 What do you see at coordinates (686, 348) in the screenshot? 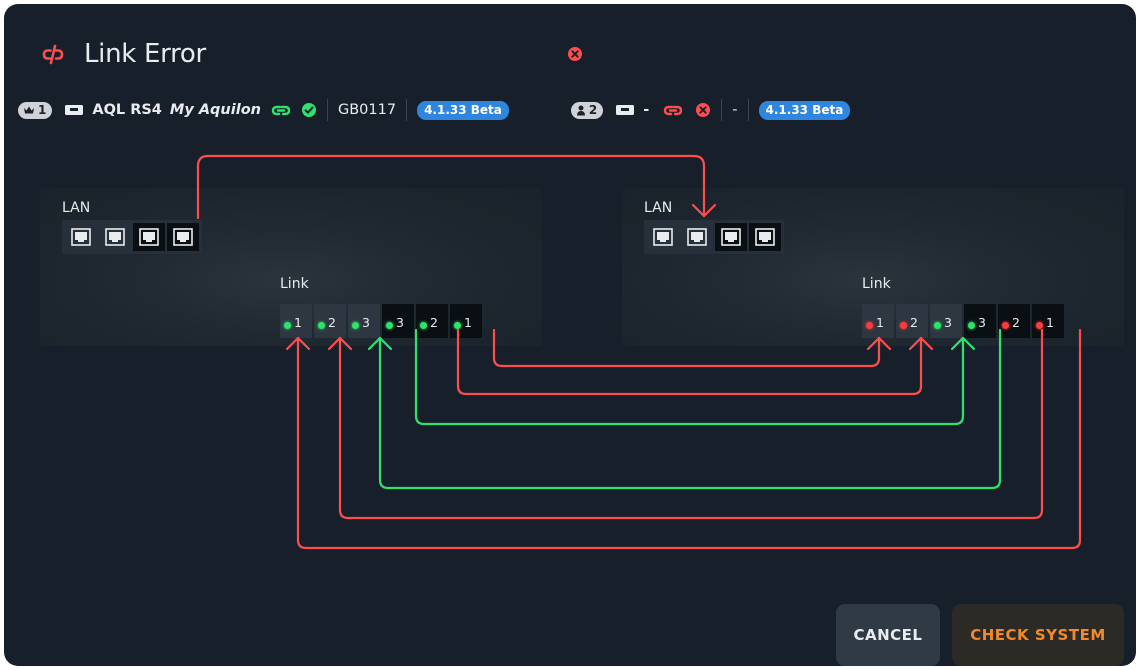
I see `wire-link-1a` at bounding box center [686, 348].